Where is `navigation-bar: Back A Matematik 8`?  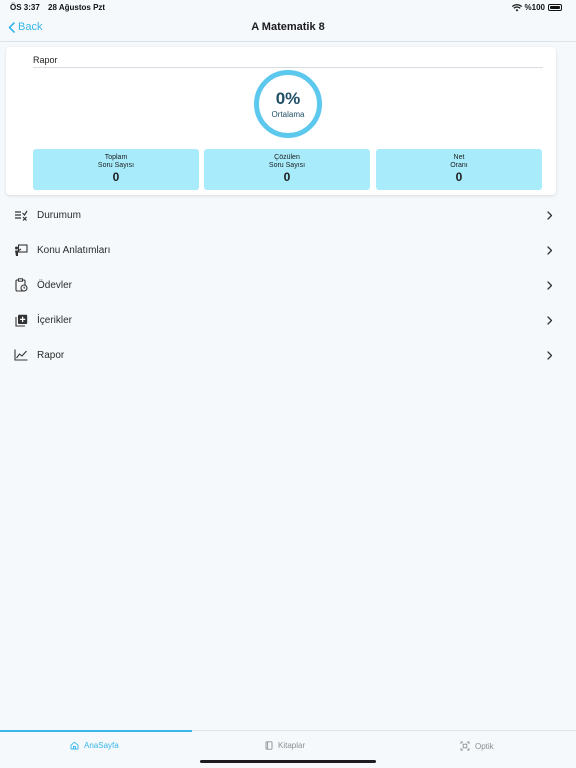 navigation-bar: Back A Matematik 8 is located at coordinates (288, 28).